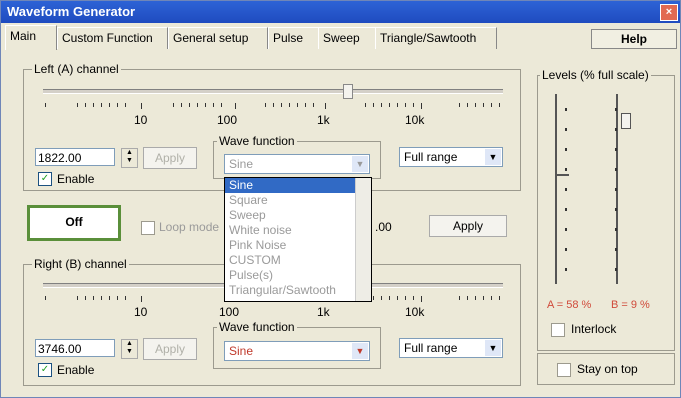  Describe the element at coordinates (468, 226) in the screenshot. I see `apply-button: Apply` at that location.